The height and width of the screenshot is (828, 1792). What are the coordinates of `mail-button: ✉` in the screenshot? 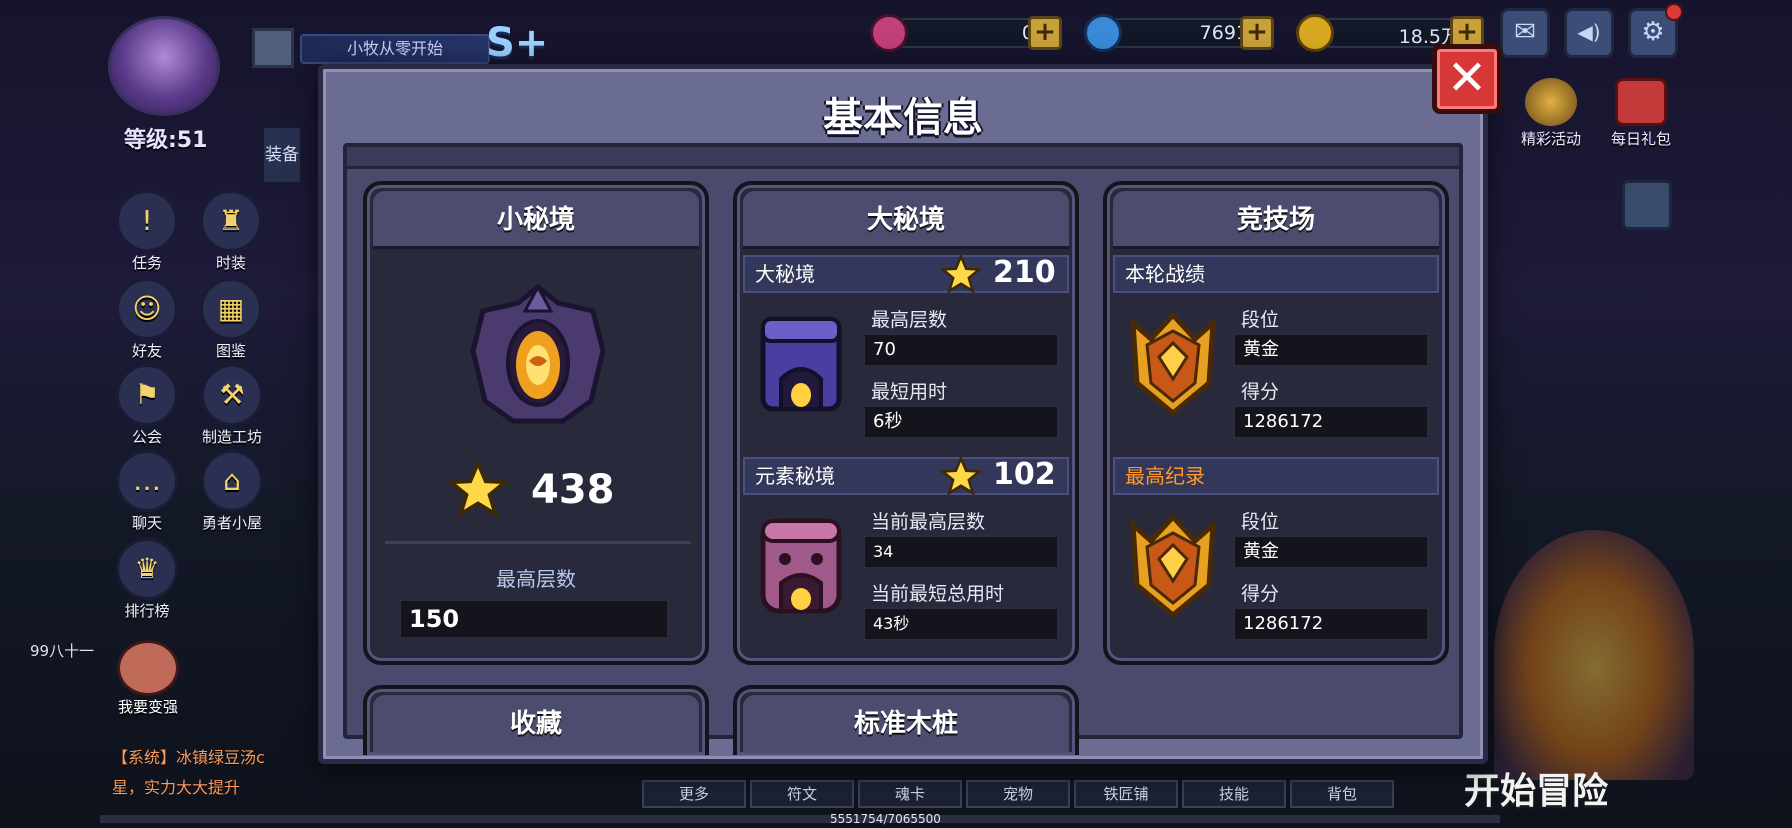 It's located at (1525, 33).